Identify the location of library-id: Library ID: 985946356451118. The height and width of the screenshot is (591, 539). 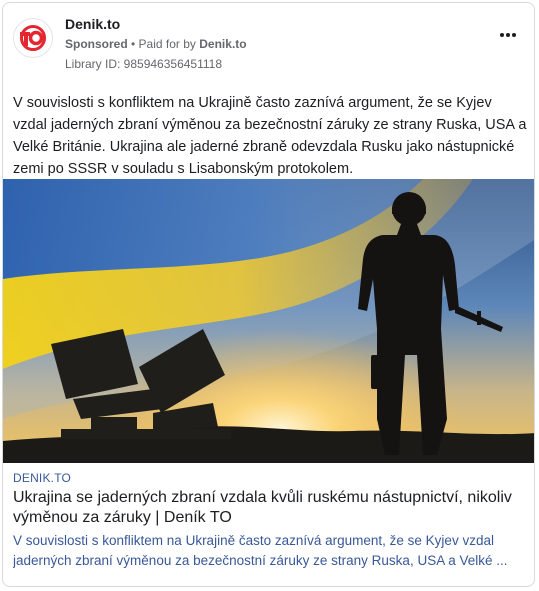
(144, 64).